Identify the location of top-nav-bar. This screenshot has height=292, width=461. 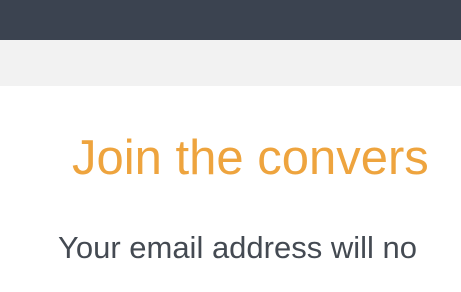
(230, 20).